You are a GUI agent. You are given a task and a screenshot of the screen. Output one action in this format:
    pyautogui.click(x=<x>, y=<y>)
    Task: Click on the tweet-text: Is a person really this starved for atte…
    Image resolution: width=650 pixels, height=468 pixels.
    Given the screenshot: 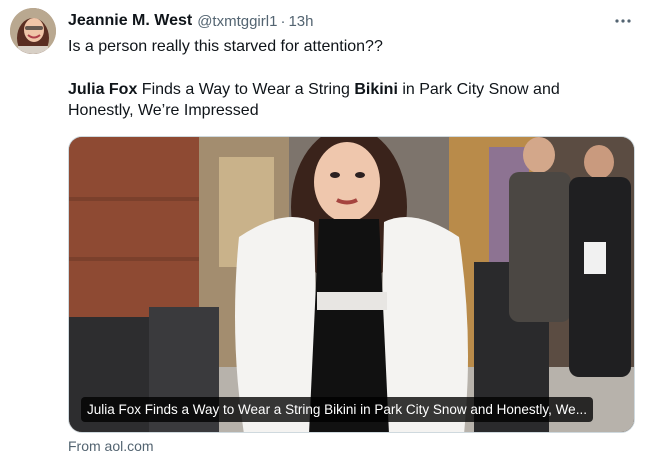 What is the action you would take?
    pyautogui.click(x=225, y=46)
    